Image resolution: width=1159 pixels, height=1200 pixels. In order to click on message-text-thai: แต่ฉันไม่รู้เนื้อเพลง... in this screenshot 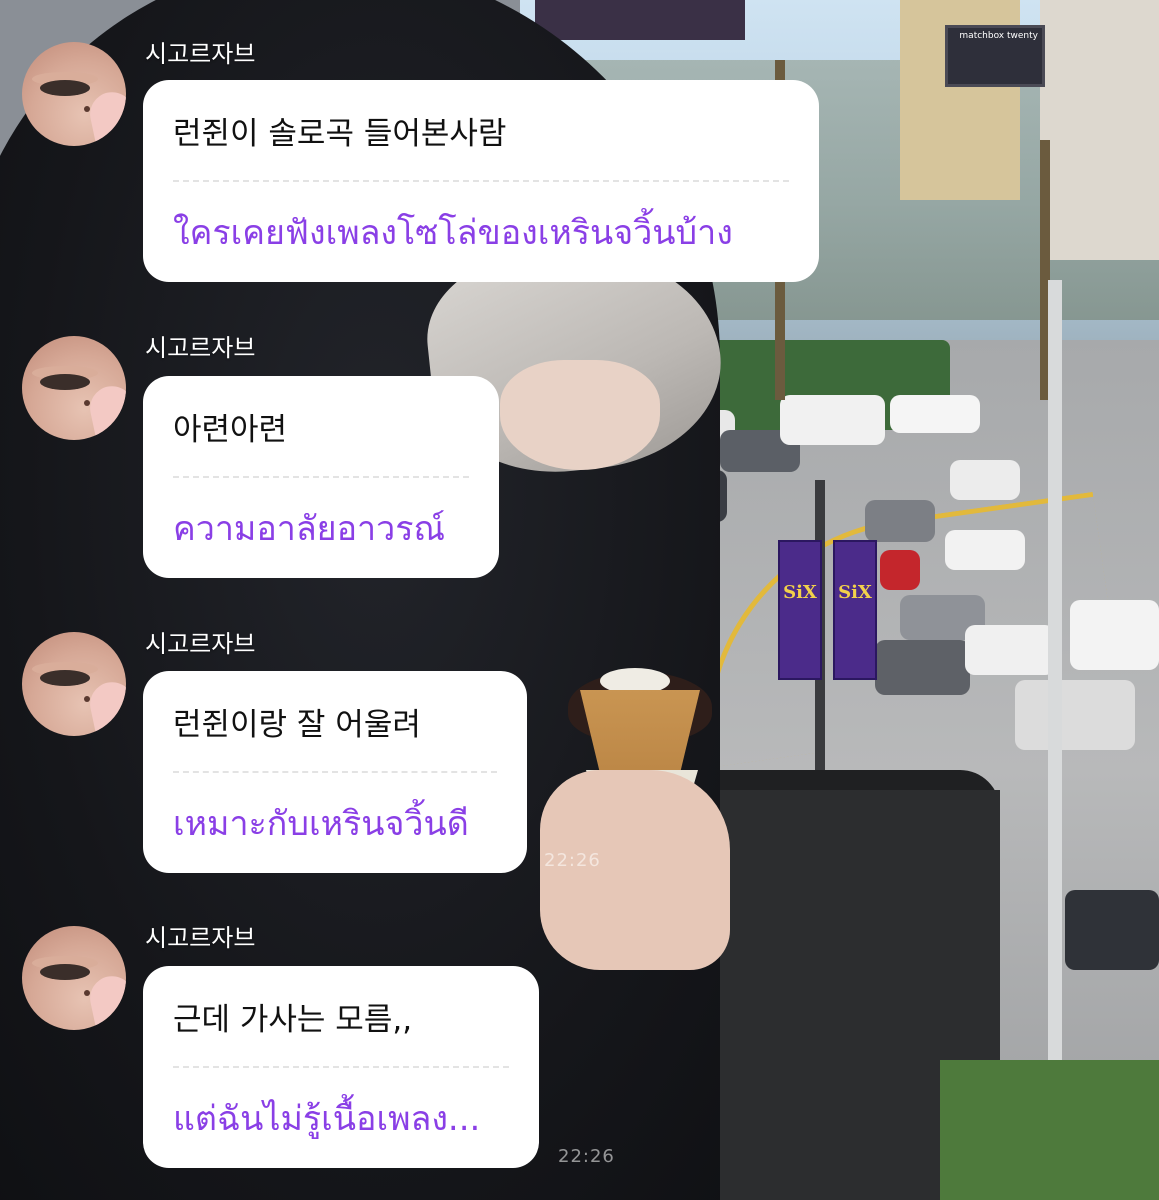, I will do `click(327, 1119)`.